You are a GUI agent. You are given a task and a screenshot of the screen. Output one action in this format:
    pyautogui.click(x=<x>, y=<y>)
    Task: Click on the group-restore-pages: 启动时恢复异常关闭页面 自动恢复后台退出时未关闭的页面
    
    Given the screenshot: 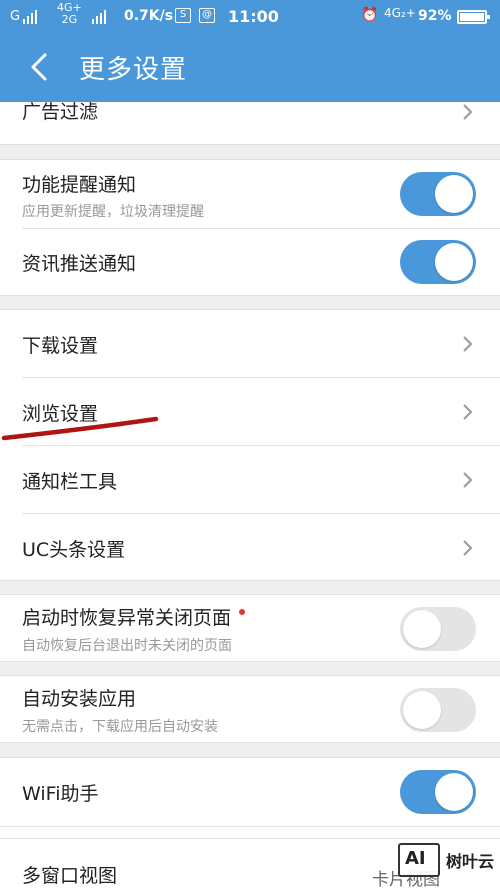 What is the action you would take?
    pyautogui.click(x=250, y=628)
    